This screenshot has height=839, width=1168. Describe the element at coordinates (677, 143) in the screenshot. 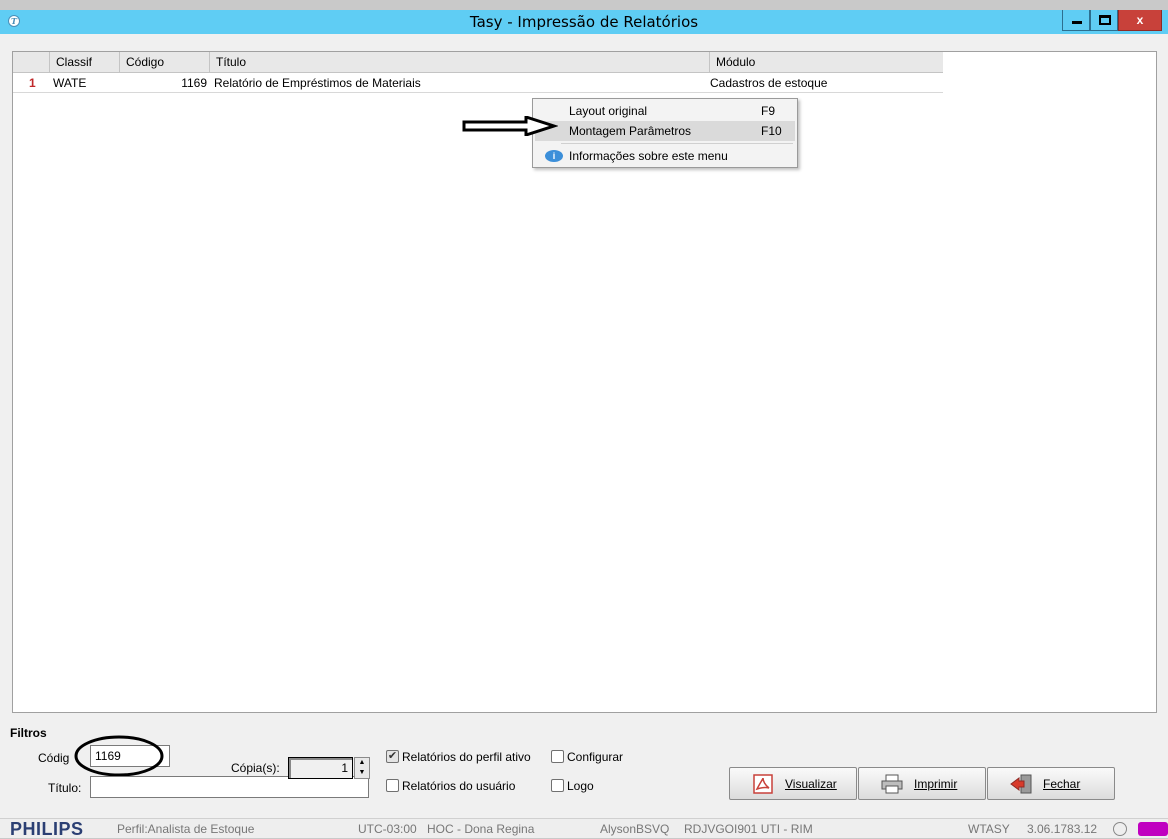

I see `menu-separator` at that location.